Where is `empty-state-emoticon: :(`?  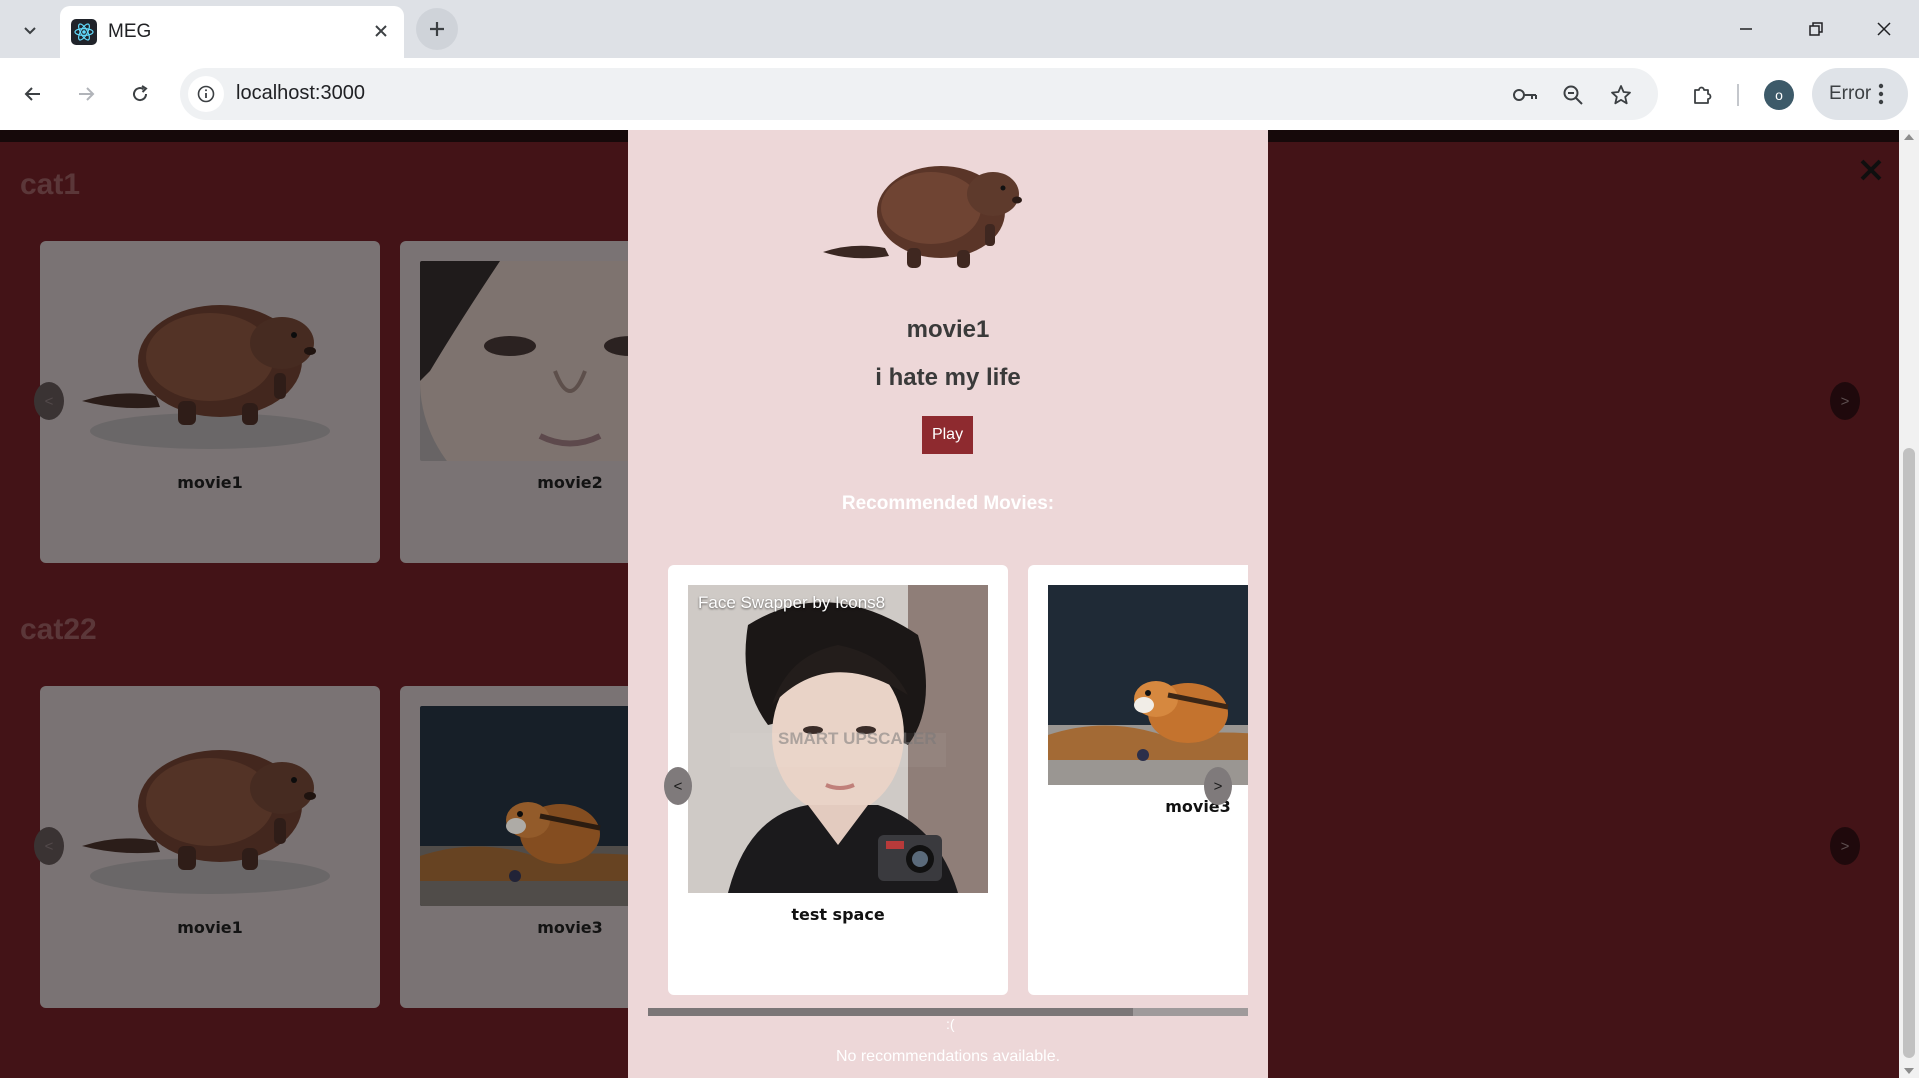 empty-state-emoticon: :( is located at coordinates (950, 1024).